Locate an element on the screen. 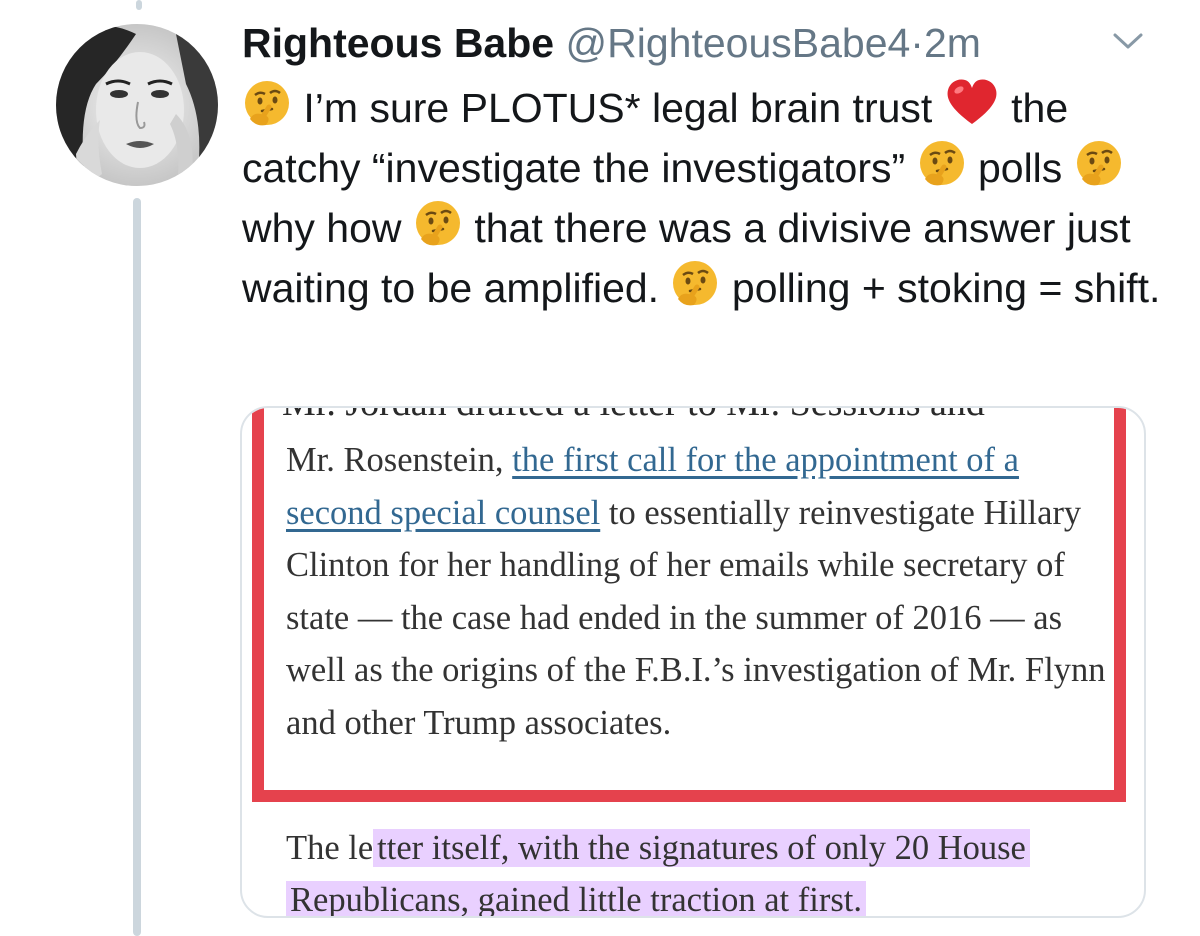 This screenshot has width=1200, height=936. avatar is located at coordinates (137, 105).